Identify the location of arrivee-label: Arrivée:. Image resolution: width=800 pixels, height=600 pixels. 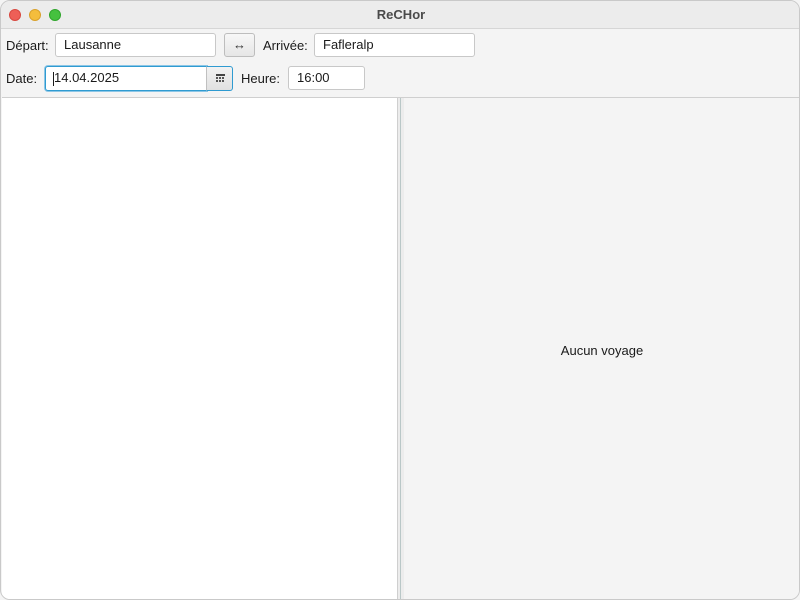
(285, 45).